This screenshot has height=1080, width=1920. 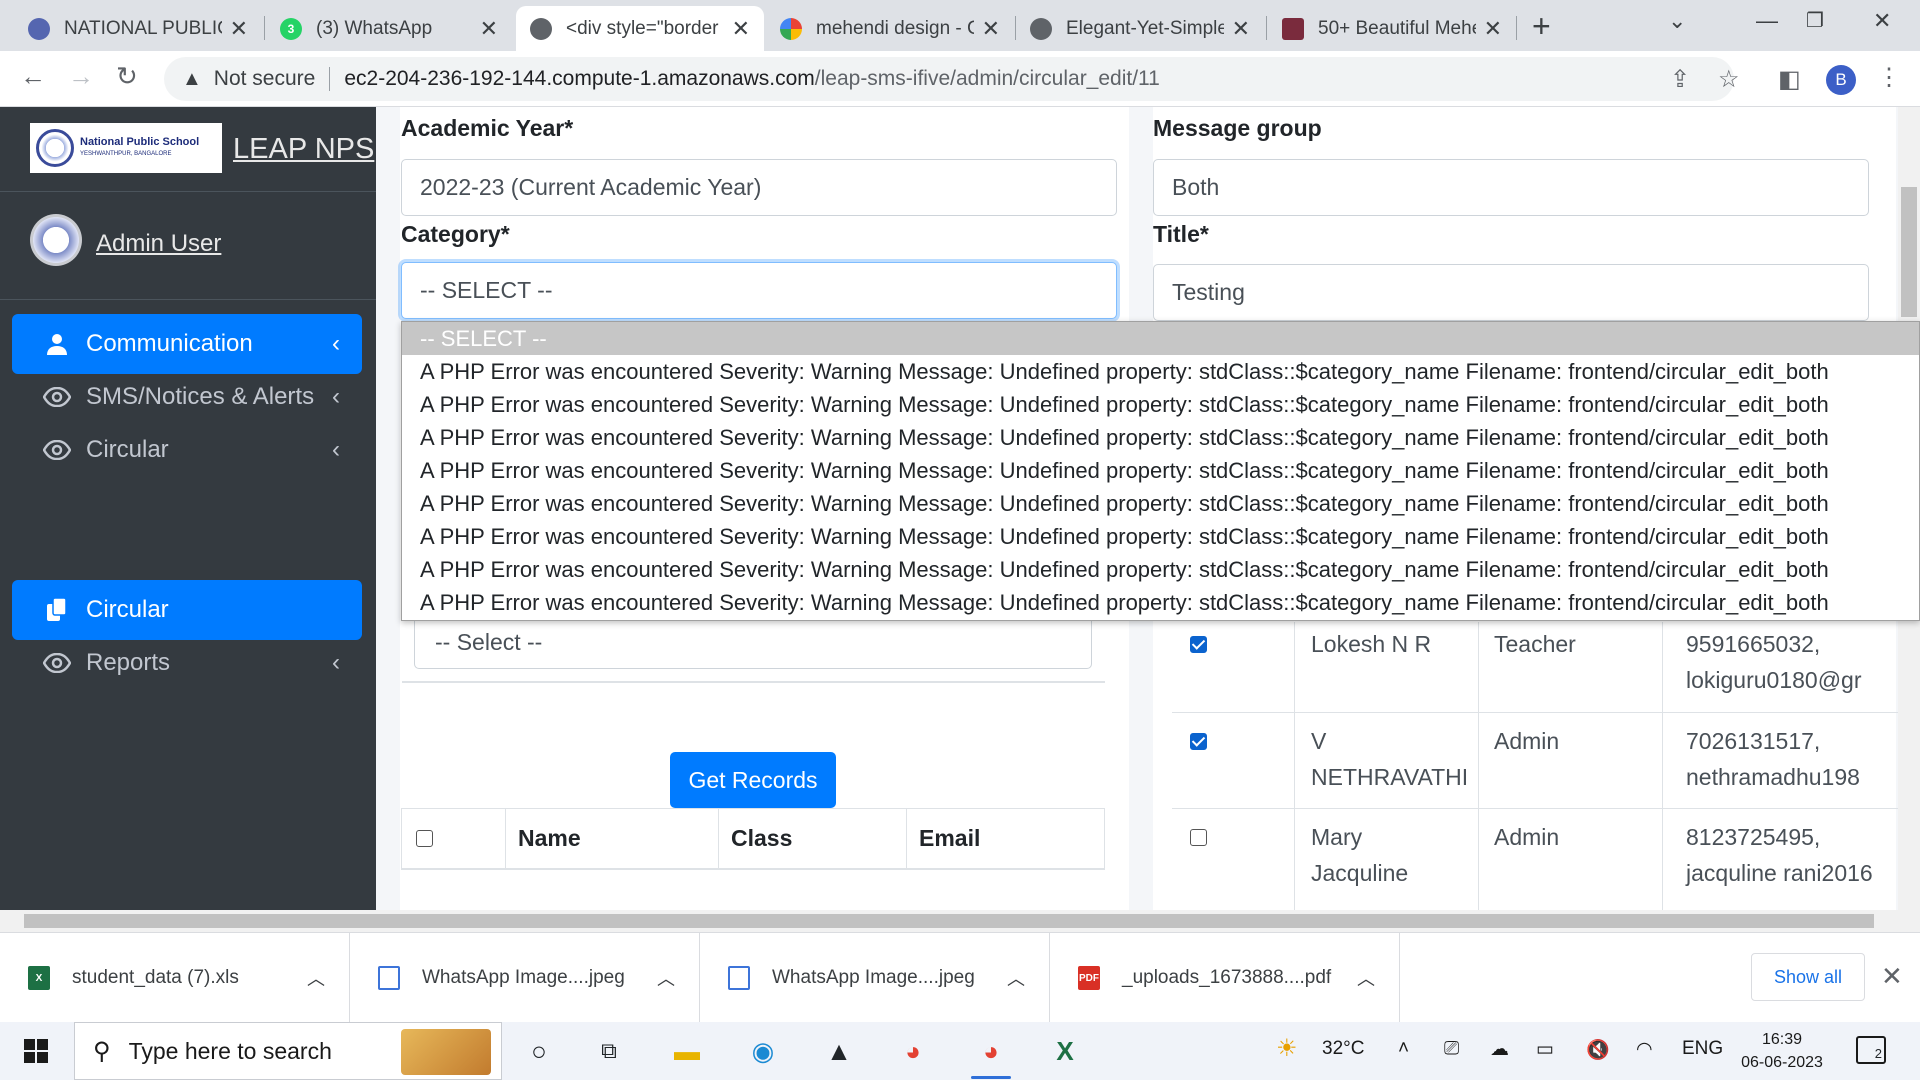 I want to click on user-name-link: Admin User, so click(x=158, y=244).